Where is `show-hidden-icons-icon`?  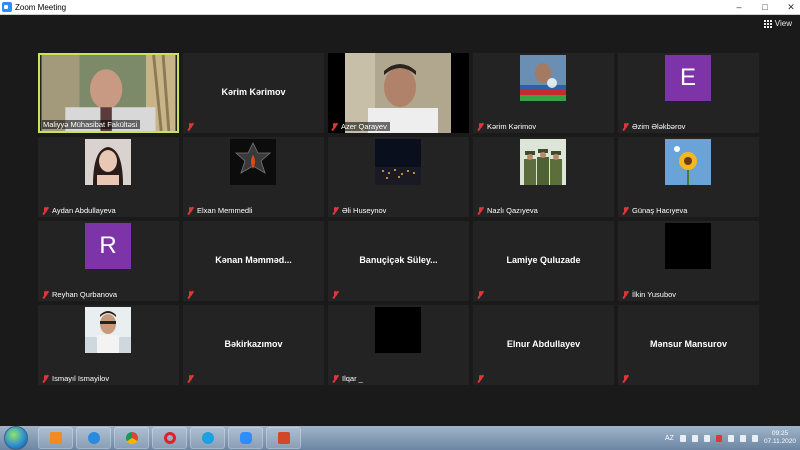
show-hidden-icons-icon is located at coordinates (682, 438).